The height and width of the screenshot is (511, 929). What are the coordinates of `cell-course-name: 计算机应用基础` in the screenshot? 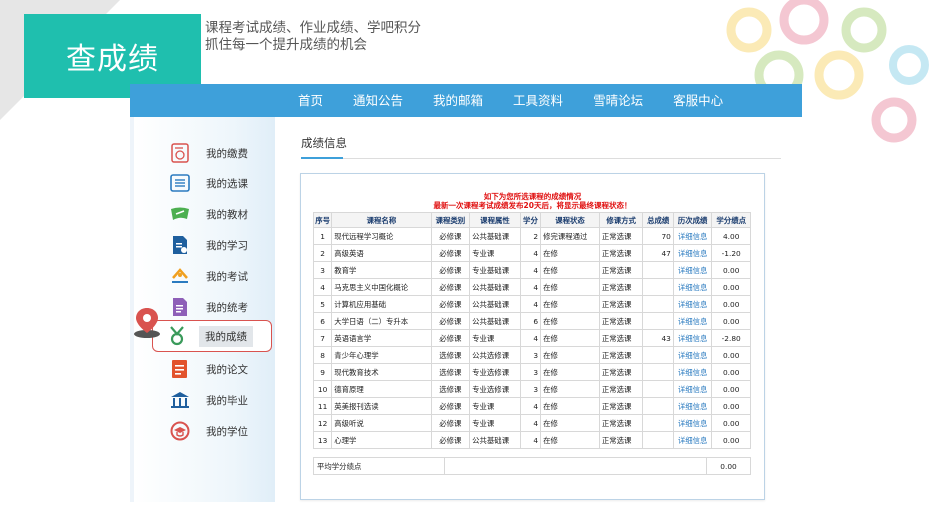 It's located at (381, 304).